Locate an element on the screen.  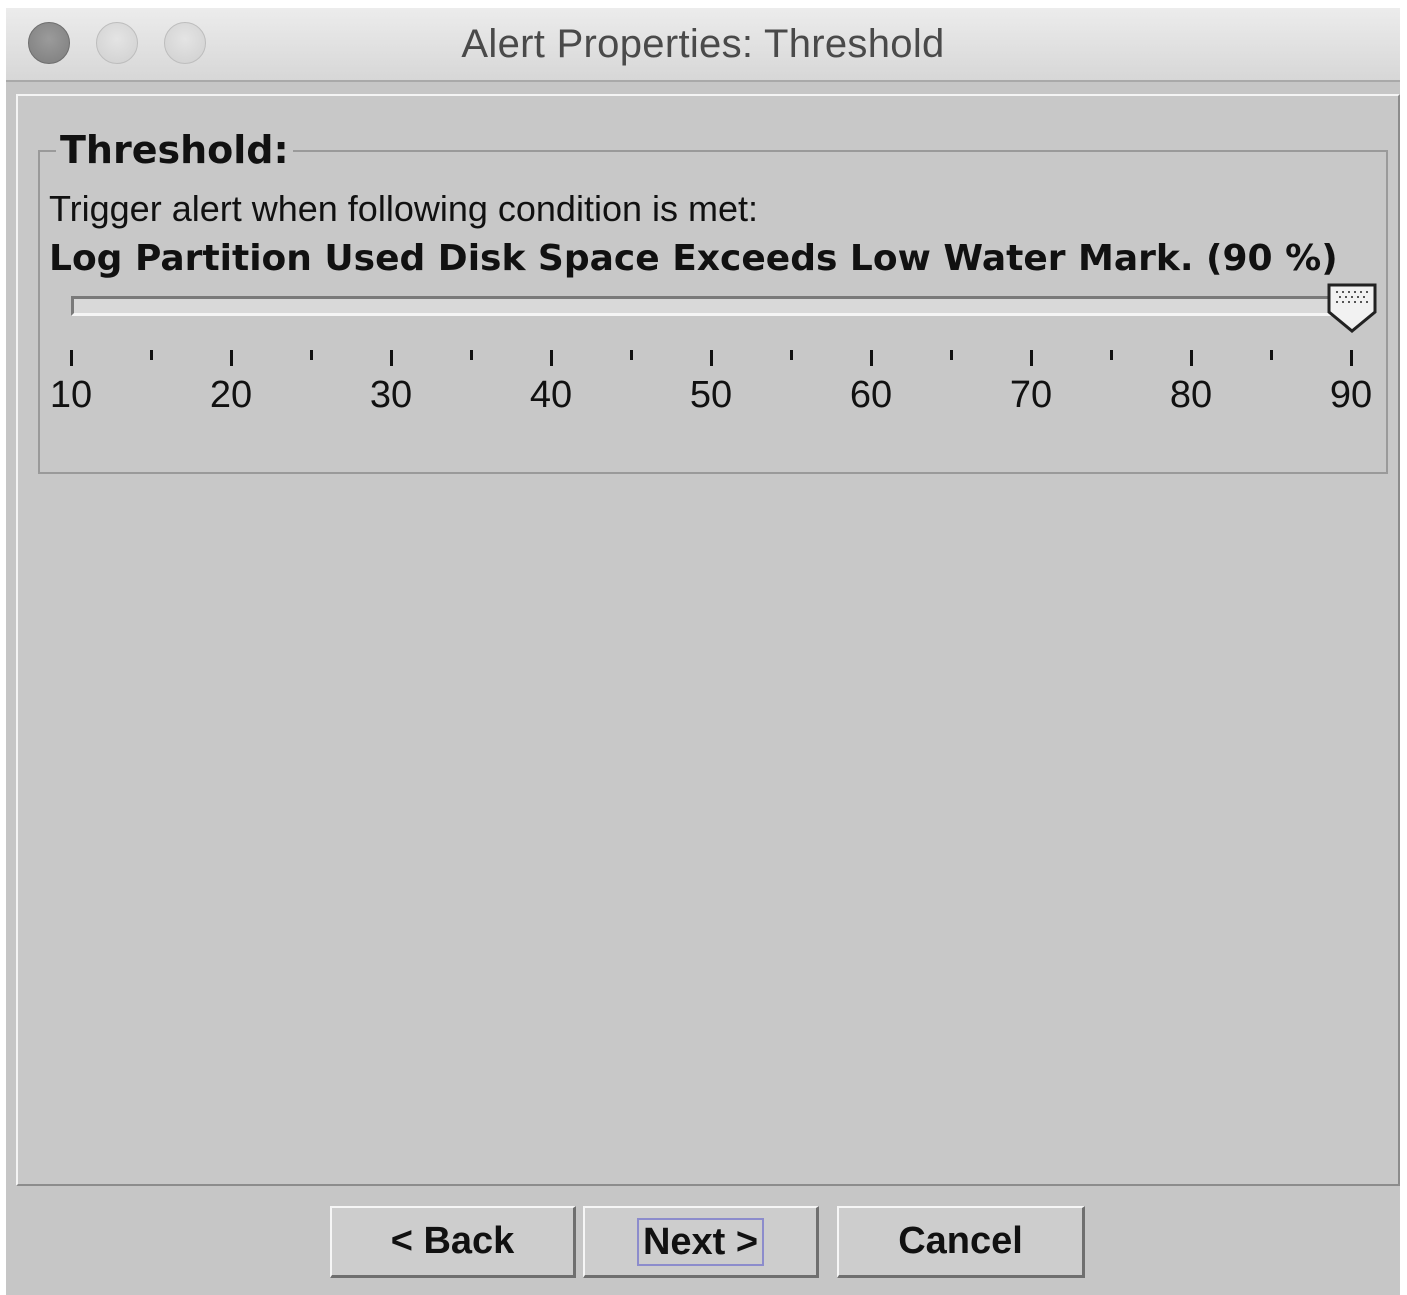
button-bar: < Back Next > Cancel is located at coordinates (703, 1241).